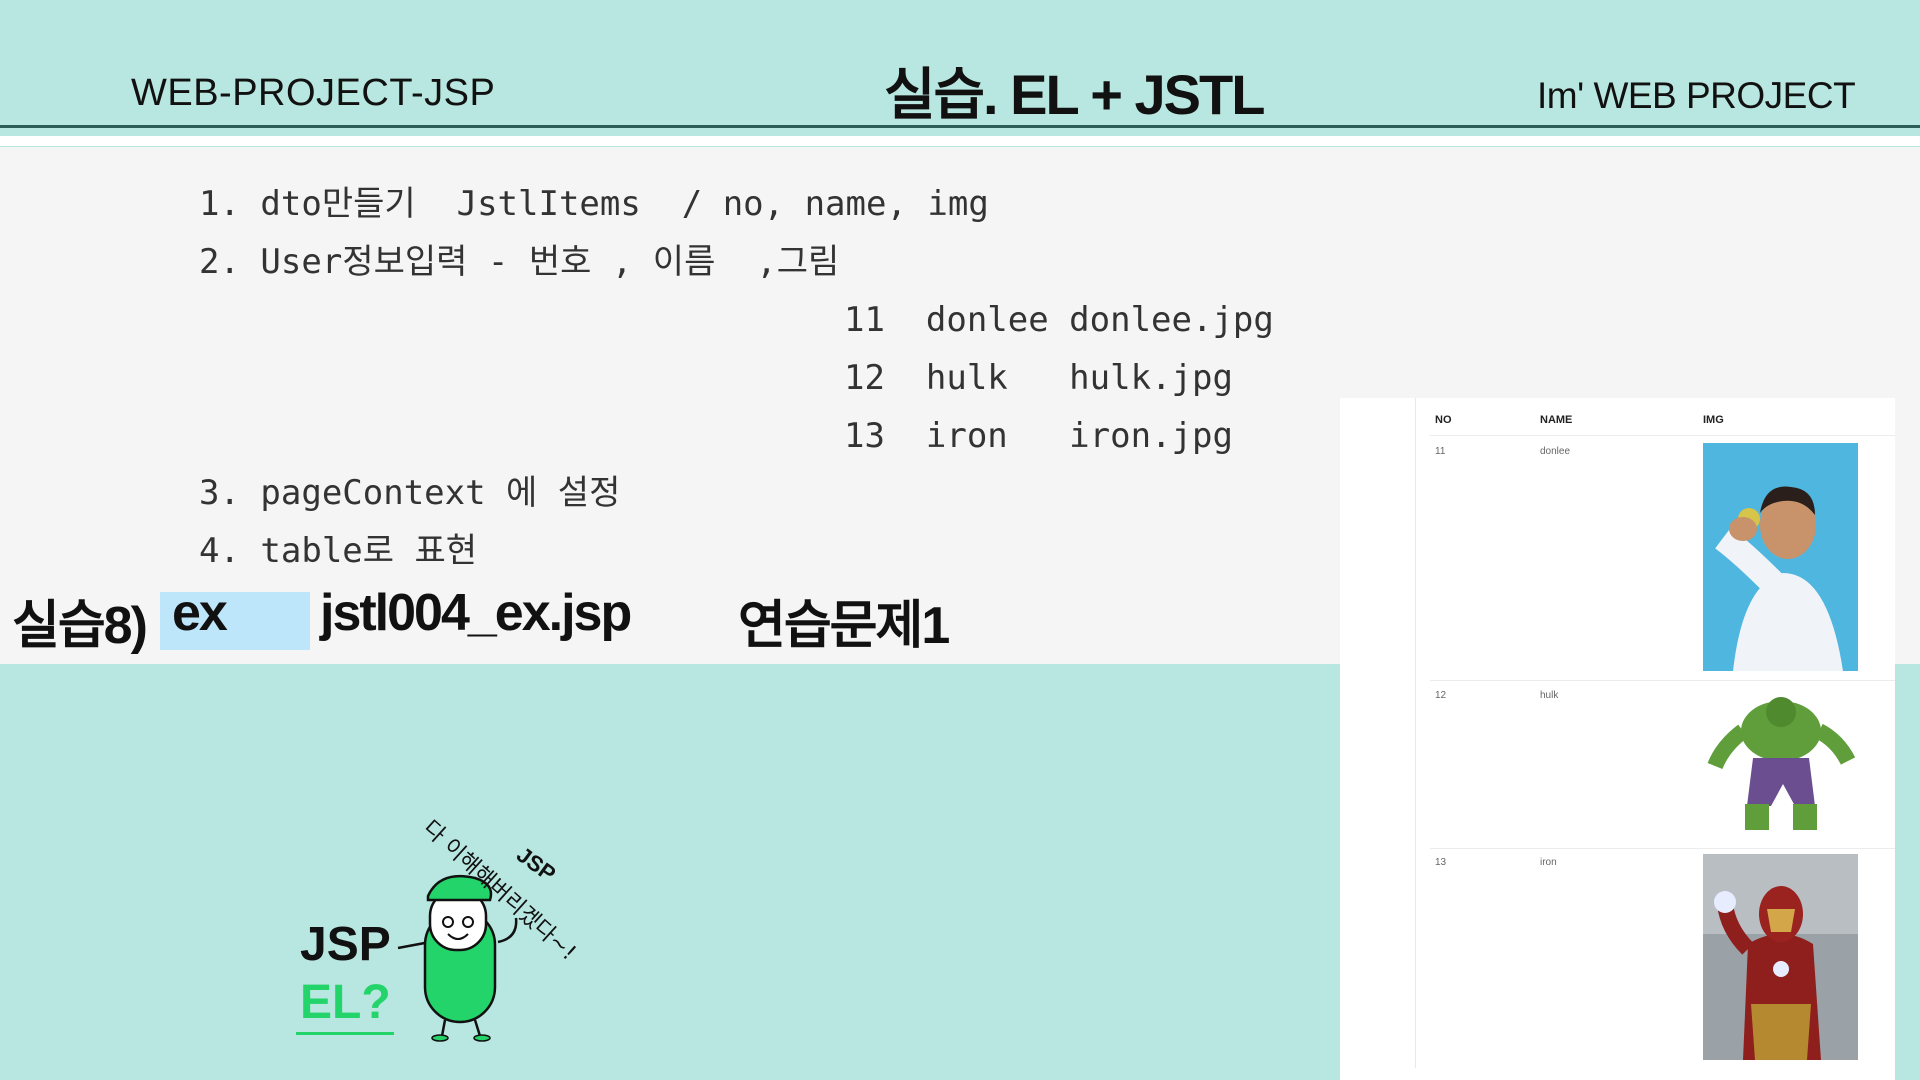 The image size is (1920, 1080). I want to click on practice-tag: ex, so click(200, 613).